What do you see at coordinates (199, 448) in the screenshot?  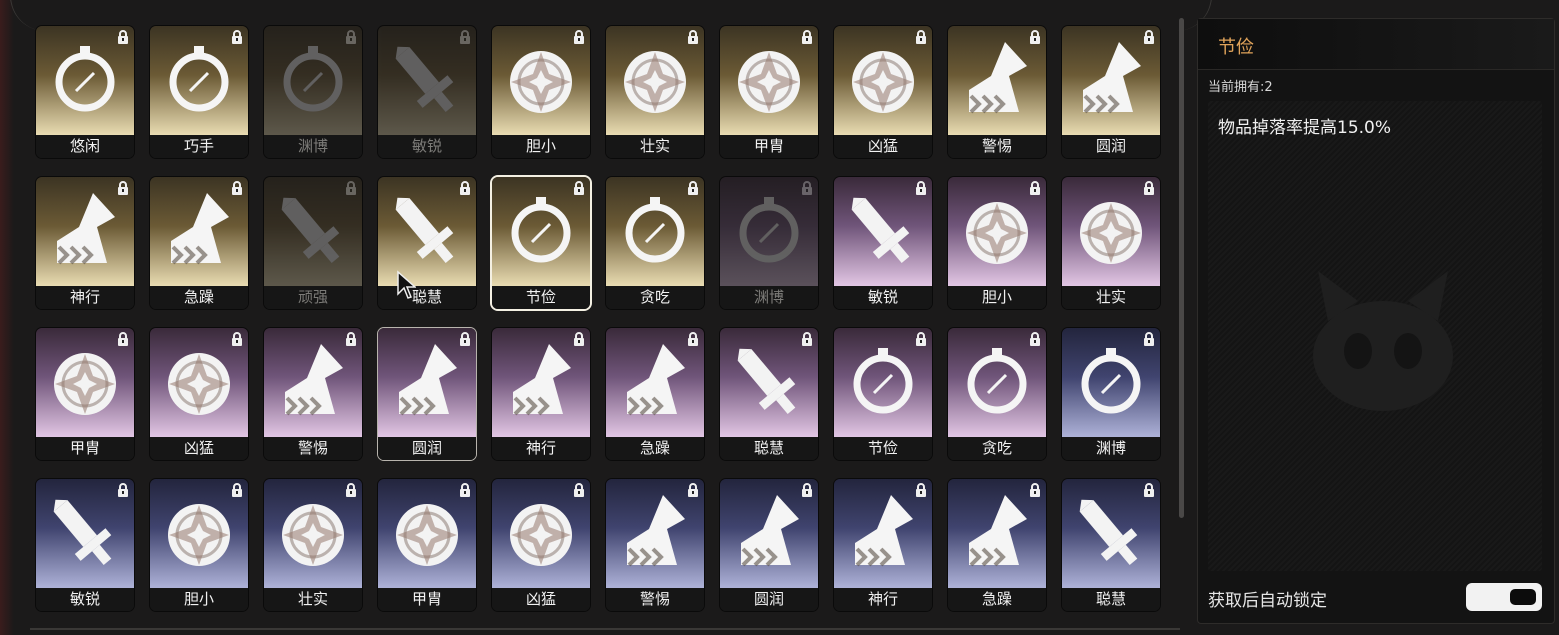 I see `trait-label: 凶猛` at bounding box center [199, 448].